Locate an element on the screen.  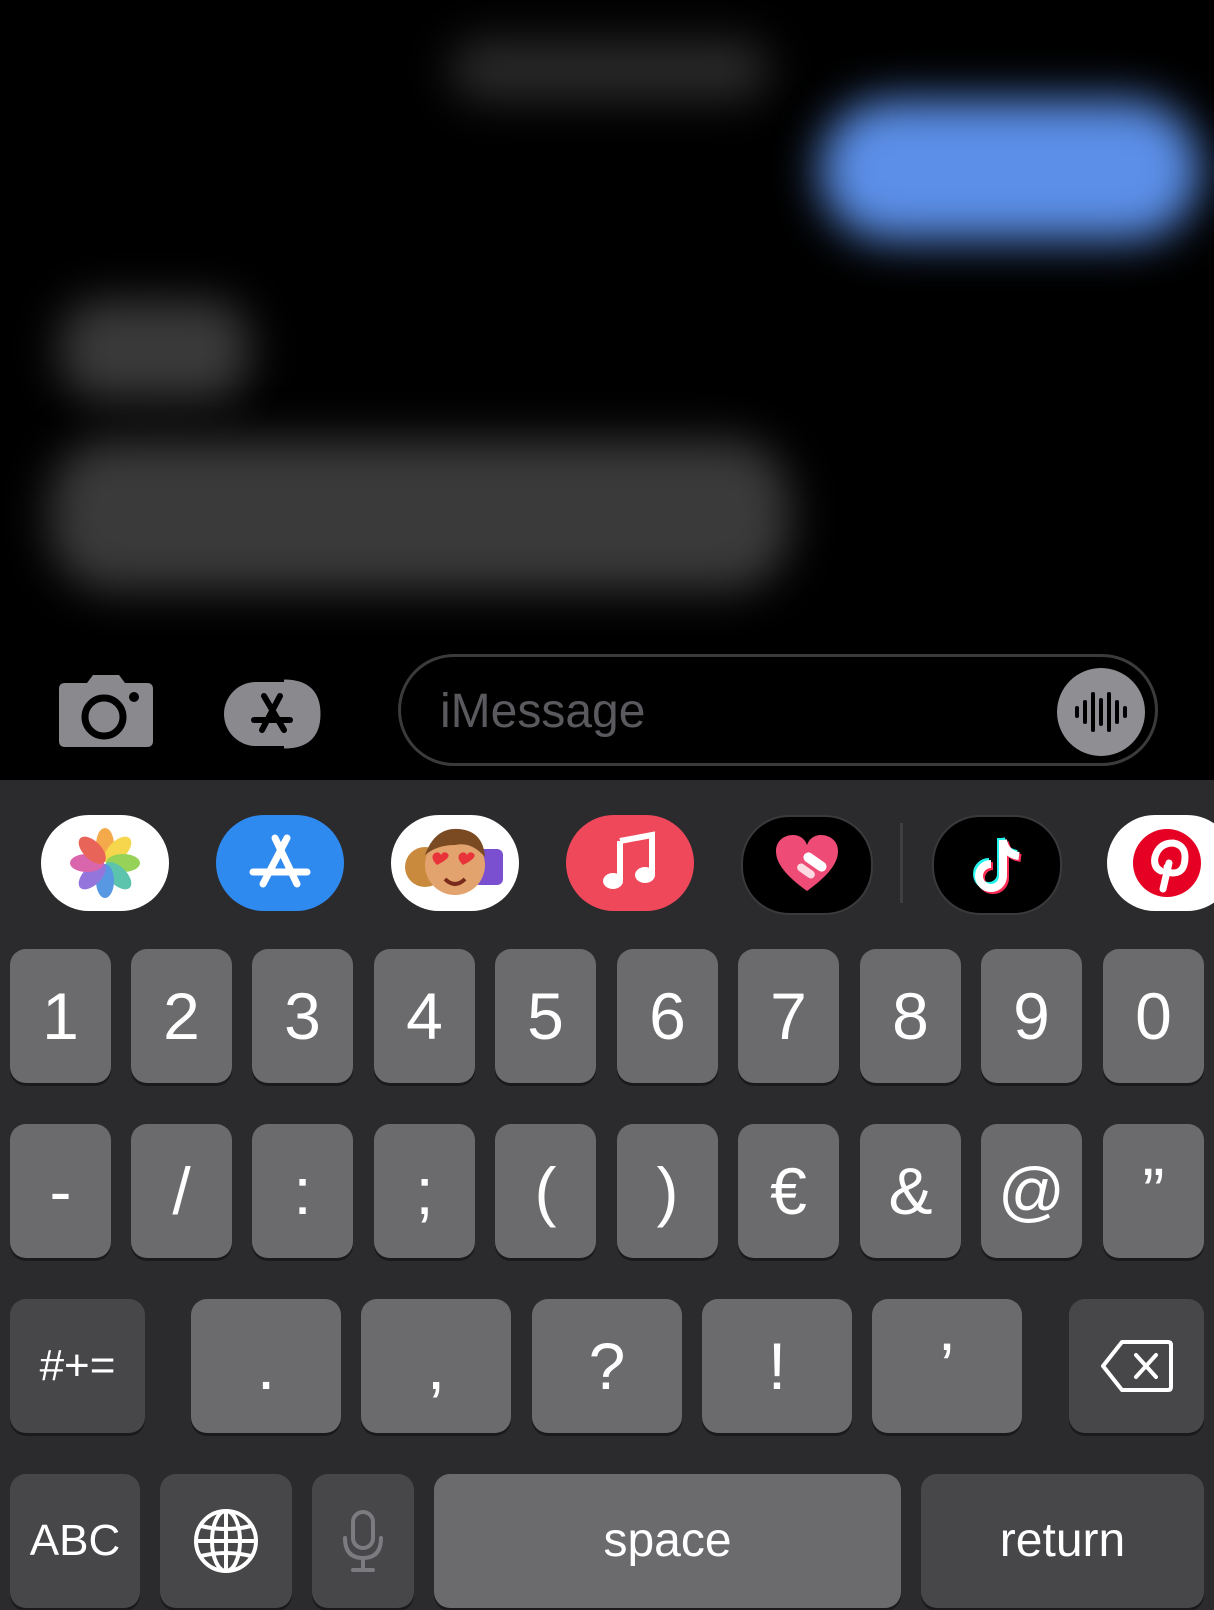
blurred-incoming-bubble-small is located at coordinates (155, 350).